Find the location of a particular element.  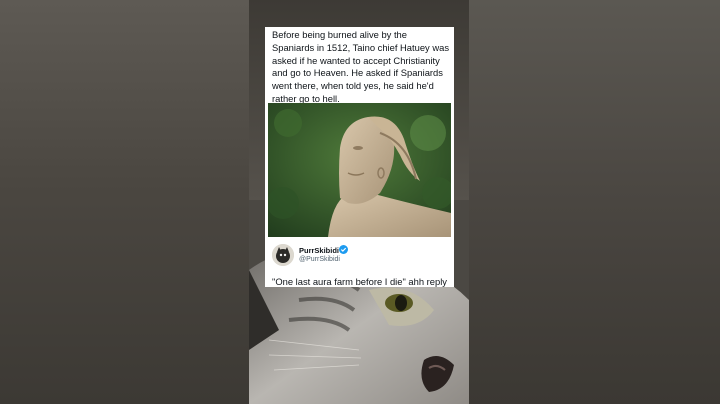

author-handle: @PurrSkibidi is located at coordinates (319, 259).